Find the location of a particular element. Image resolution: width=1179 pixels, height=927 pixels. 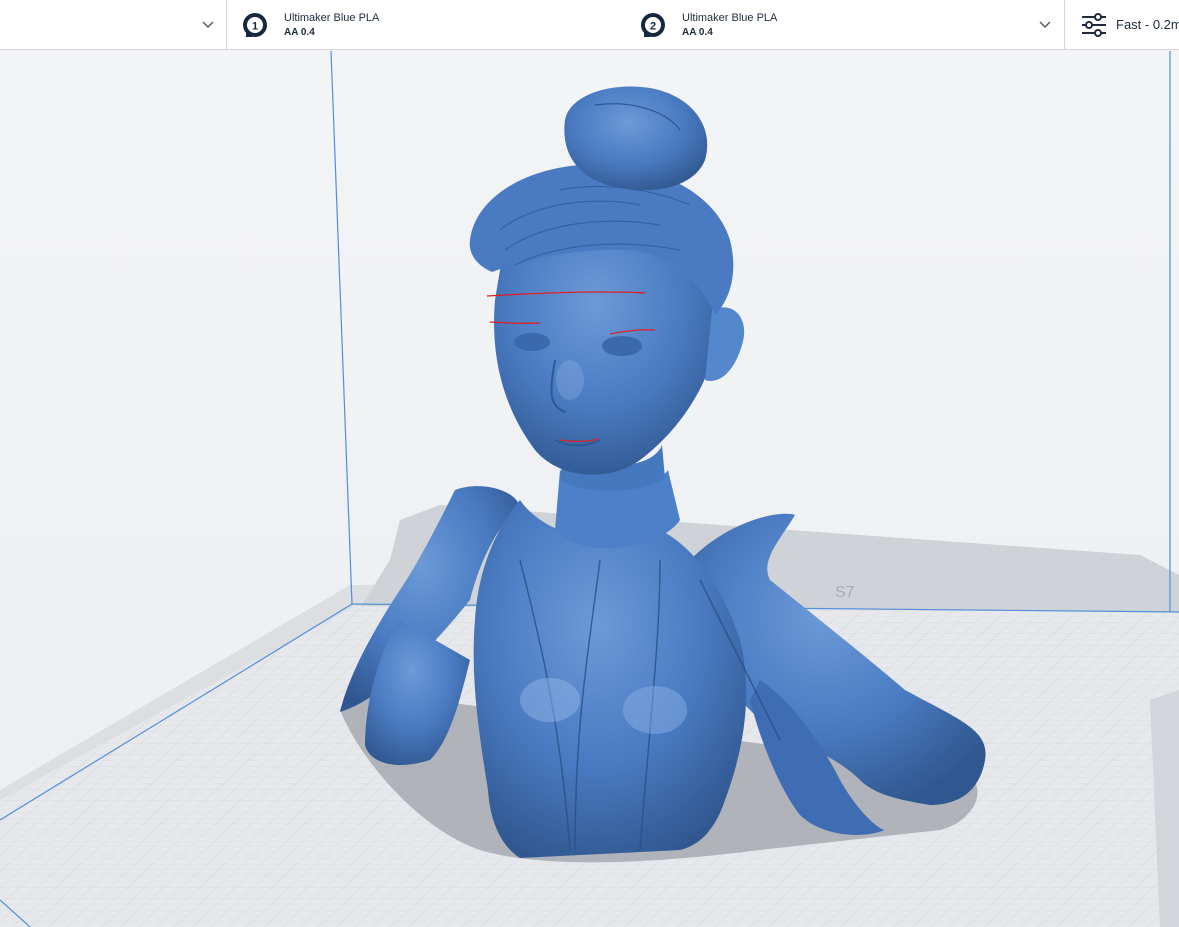

svg-text: 1 is located at coordinates (255, 27).